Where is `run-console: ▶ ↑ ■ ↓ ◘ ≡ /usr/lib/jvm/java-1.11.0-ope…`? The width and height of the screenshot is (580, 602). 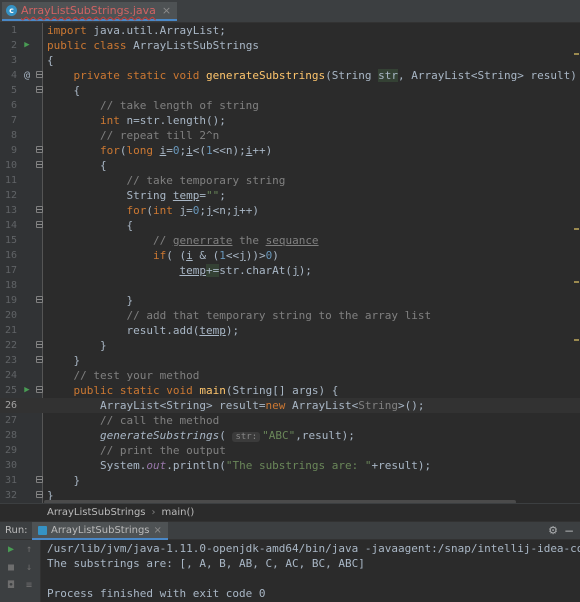
run-console: ▶ ↑ ■ ↓ ◘ ≡ /usr/lib/jvm/java-1.11.0-ope… is located at coordinates (290, 571).